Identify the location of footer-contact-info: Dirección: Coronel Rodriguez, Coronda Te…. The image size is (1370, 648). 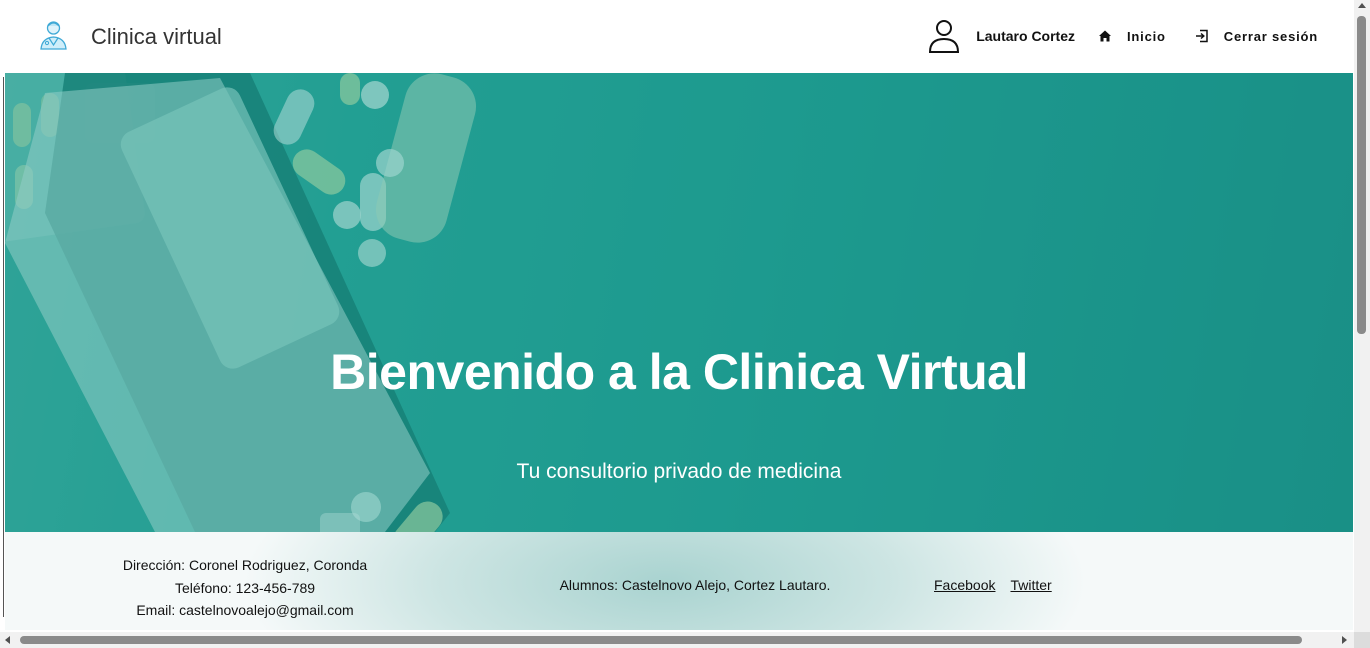
(245, 588).